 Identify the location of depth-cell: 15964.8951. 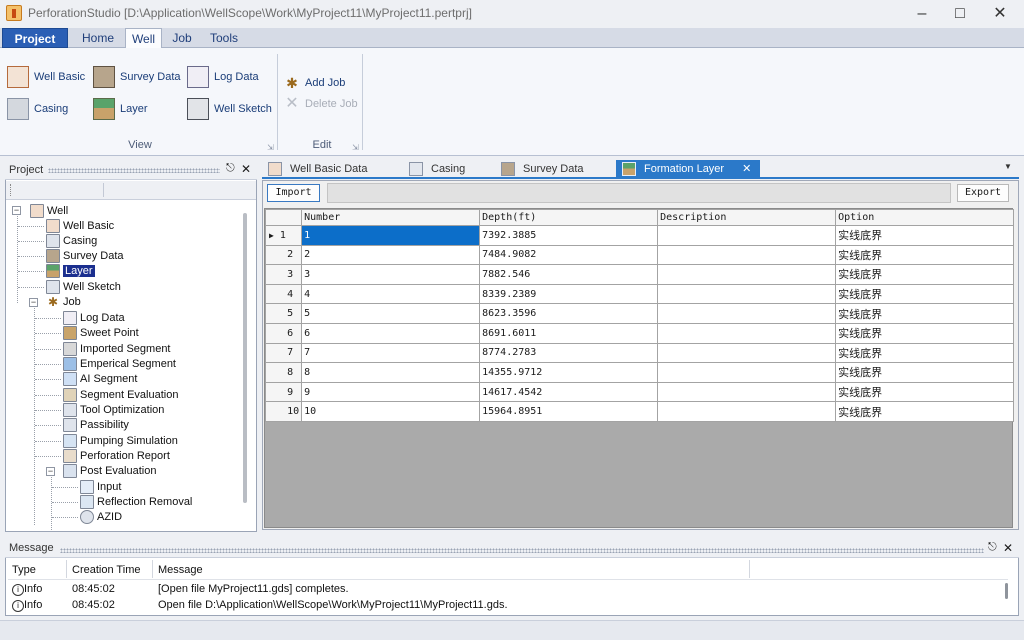
(569, 411).